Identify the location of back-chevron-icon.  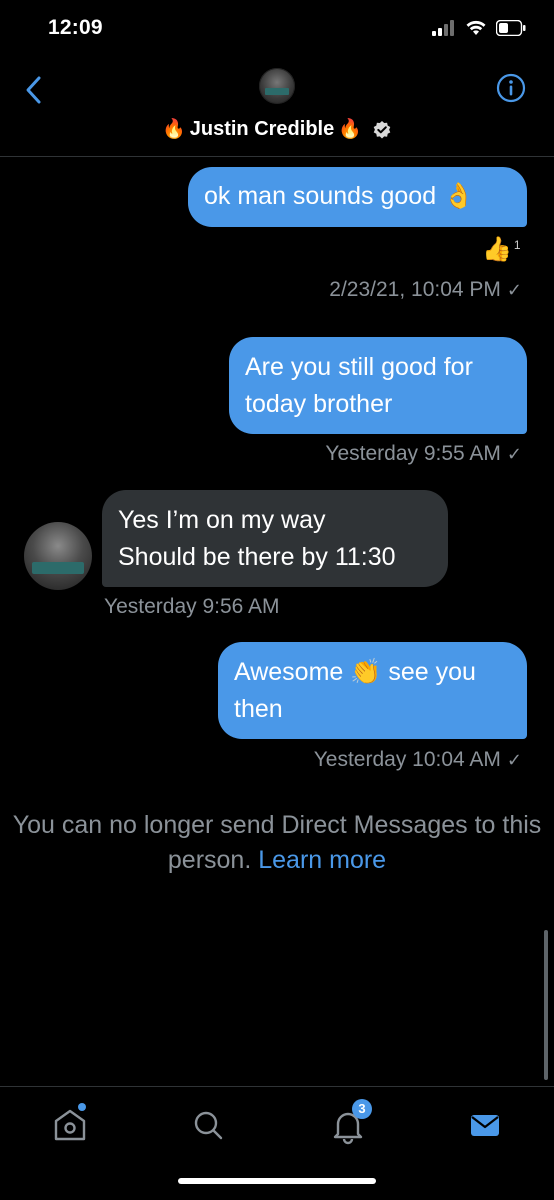
(34, 90).